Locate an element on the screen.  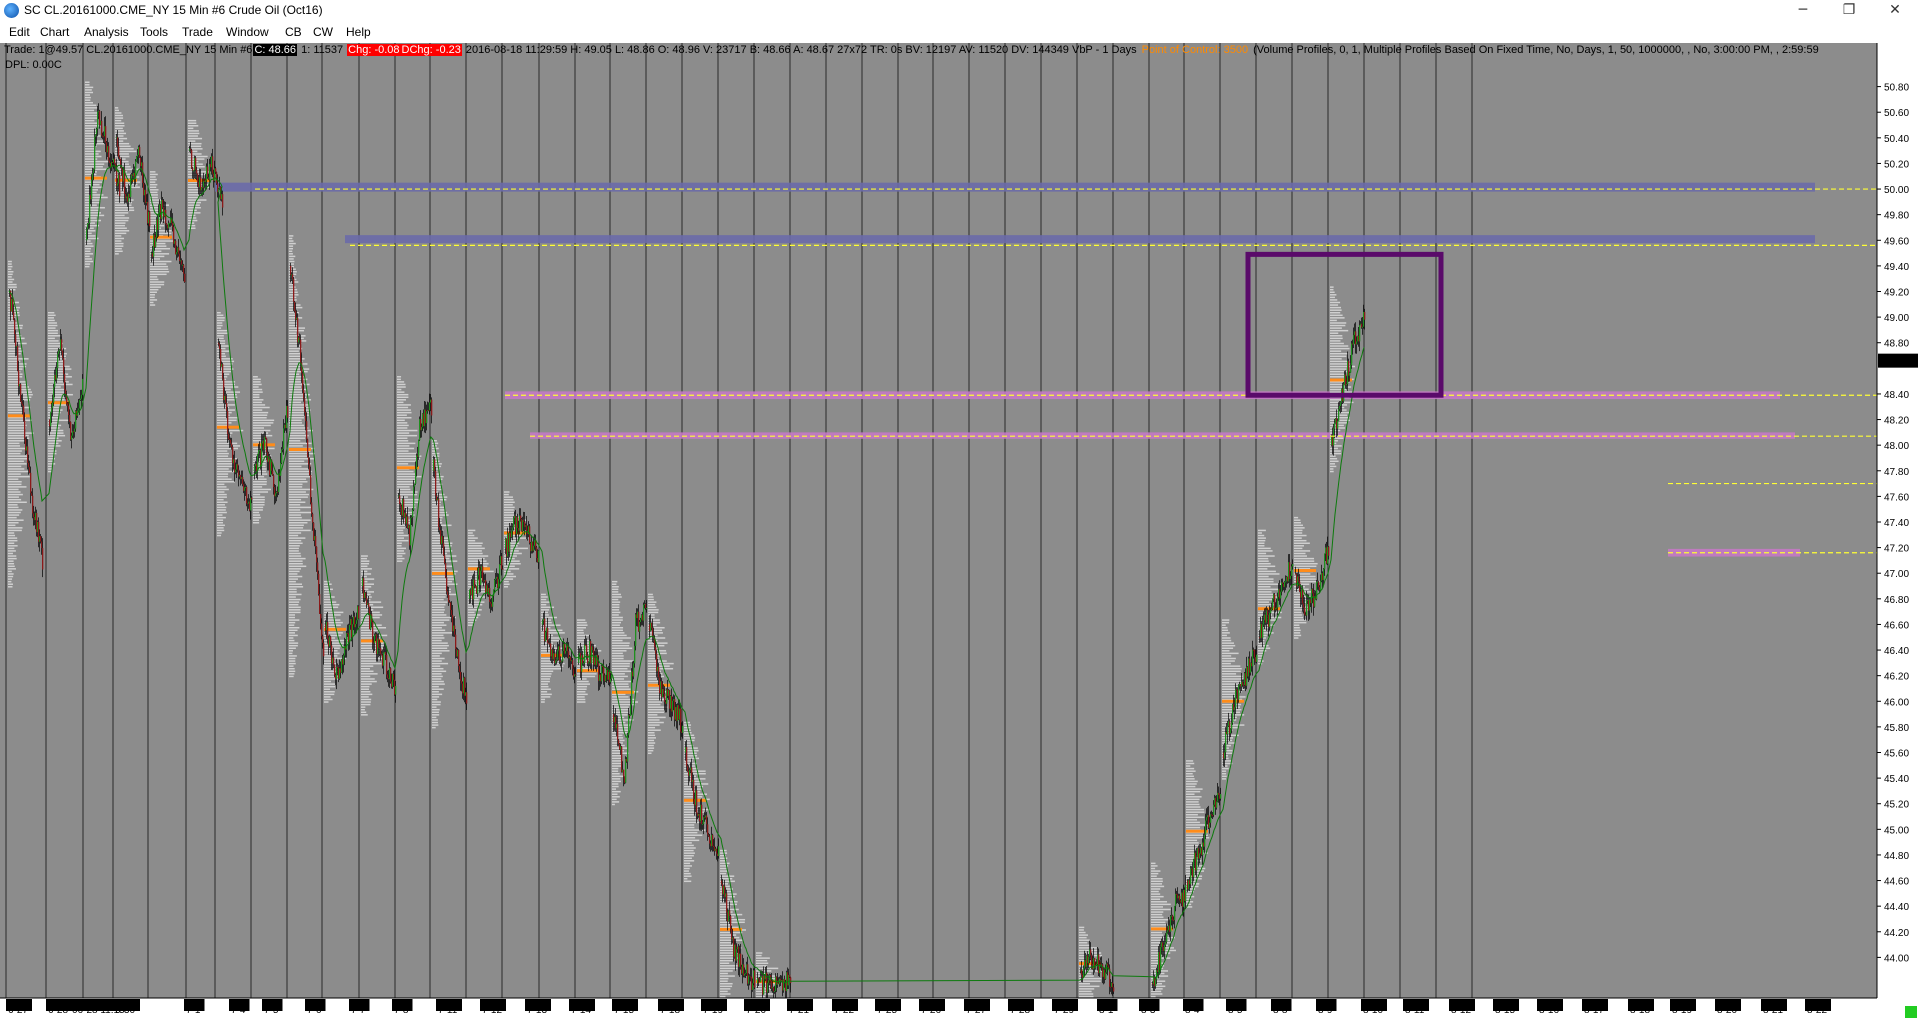
menu-trade: Trade is located at coordinates (197, 32).